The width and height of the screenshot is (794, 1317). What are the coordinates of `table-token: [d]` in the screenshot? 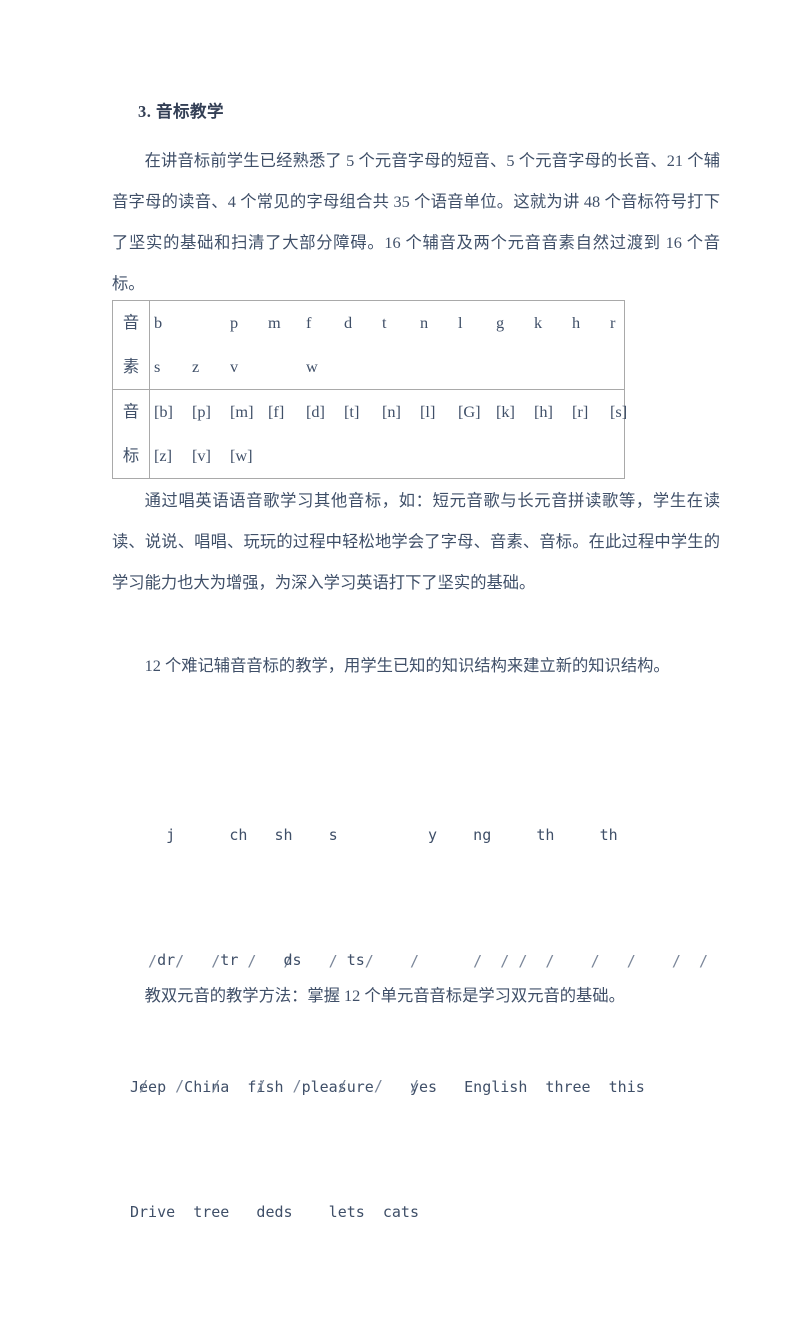 It's located at (315, 411).